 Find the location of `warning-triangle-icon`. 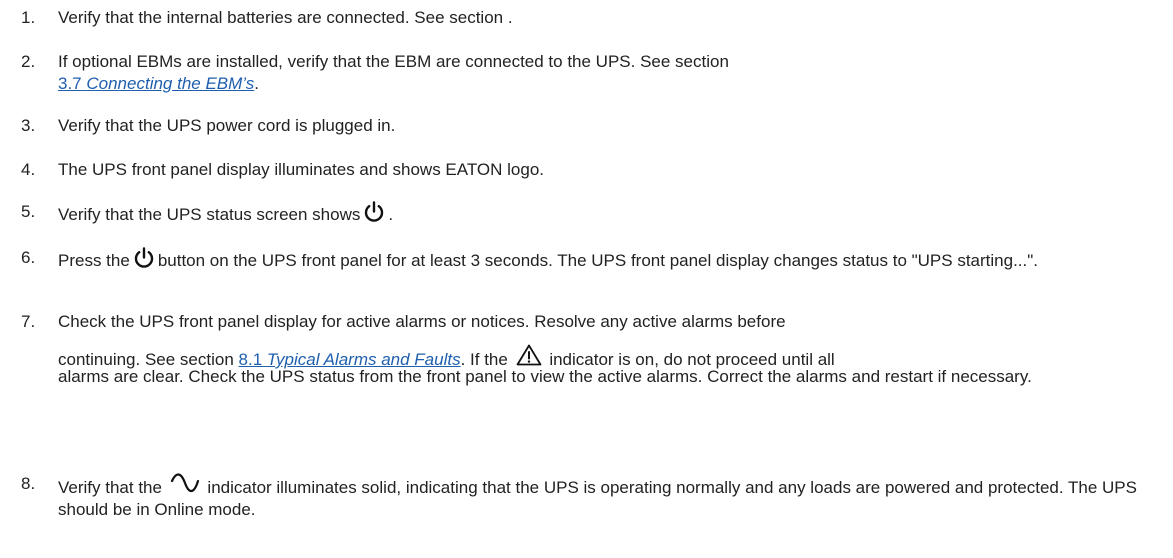

warning-triangle-icon is located at coordinates (529, 355).